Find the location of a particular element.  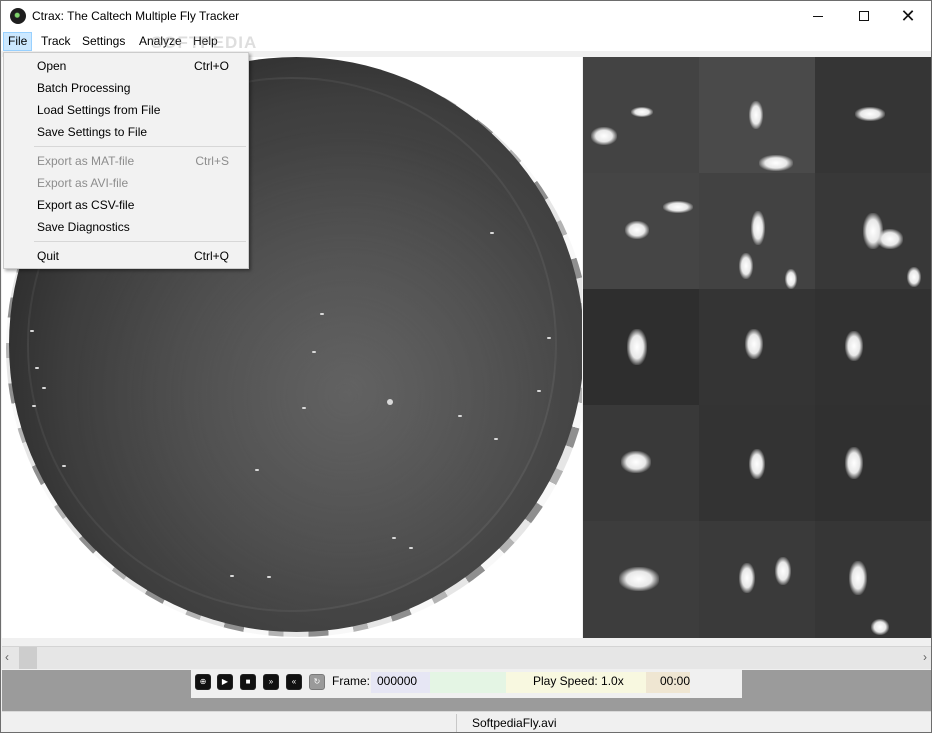

frame-label: Frame: is located at coordinates (351, 681).